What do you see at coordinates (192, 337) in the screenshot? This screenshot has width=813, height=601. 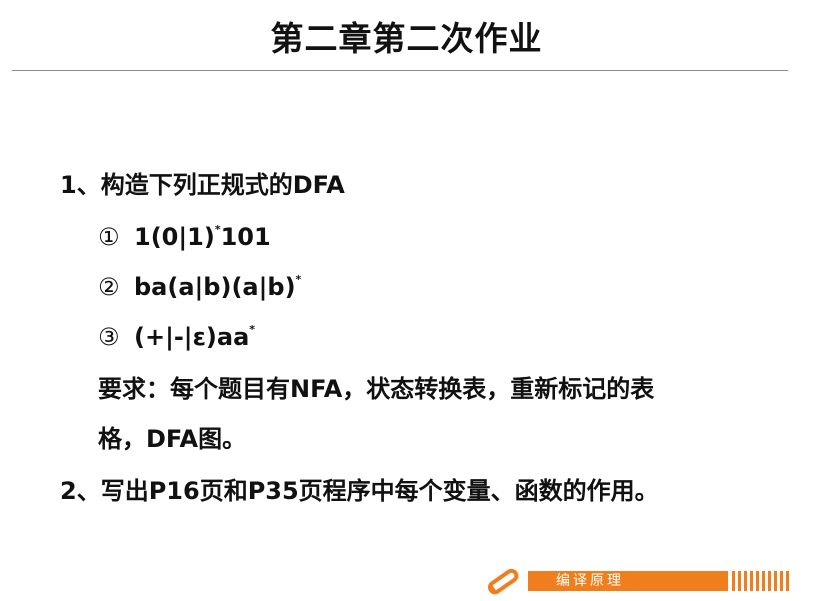 I see `expression-3-text: (+|-|ε)aa` at bounding box center [192, 337].